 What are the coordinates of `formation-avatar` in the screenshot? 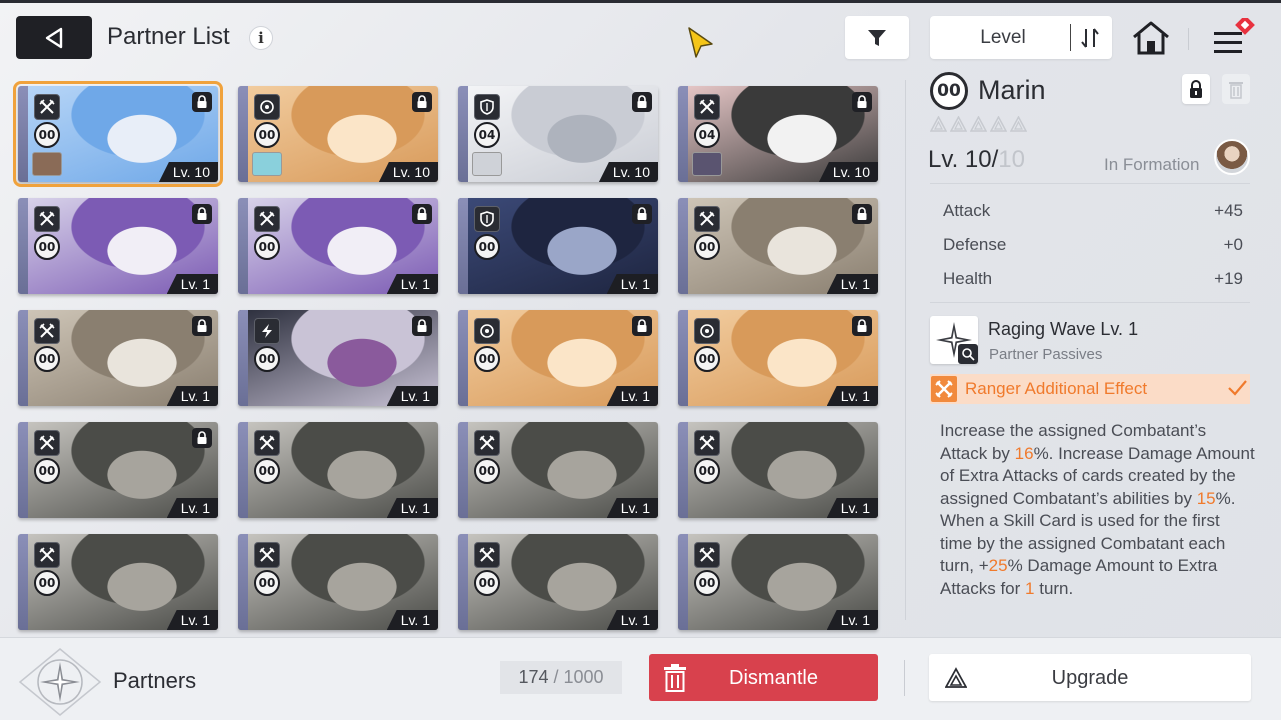 It's located at (1232, 157).